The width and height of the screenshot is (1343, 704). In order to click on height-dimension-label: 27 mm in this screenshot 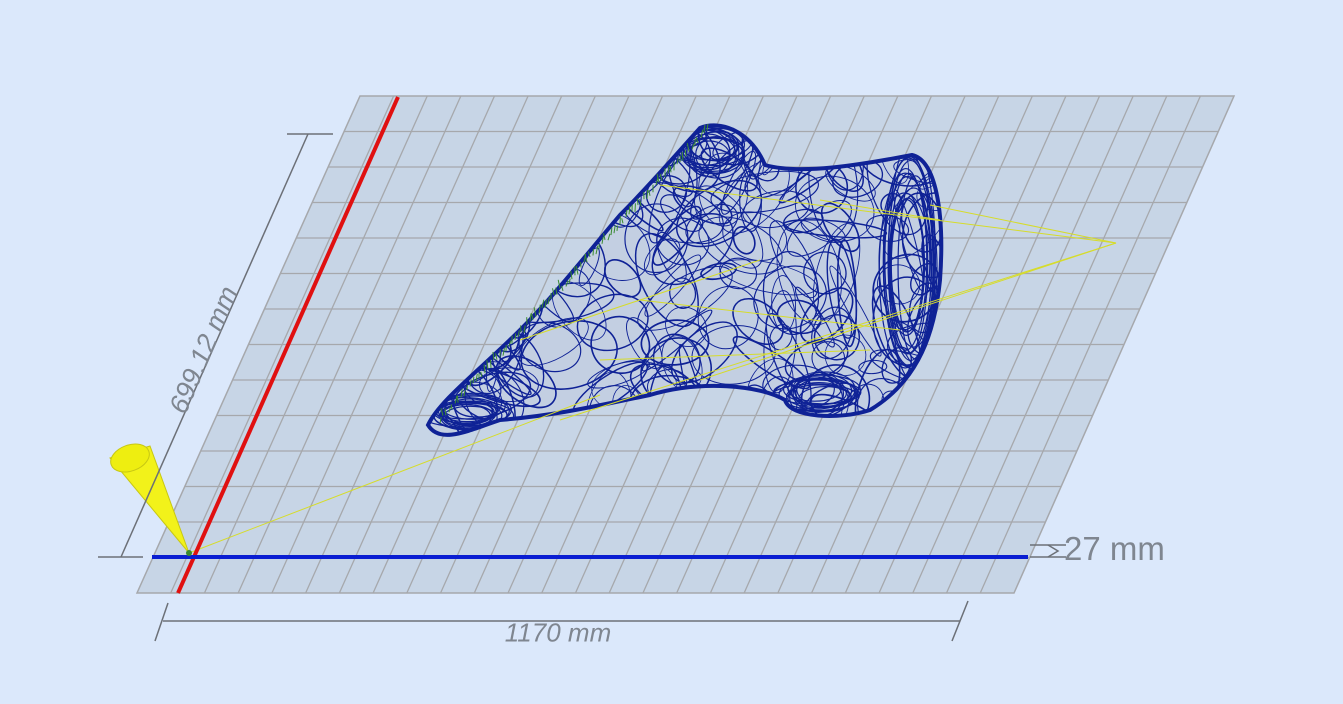, I will do `click(1114, 548)`.